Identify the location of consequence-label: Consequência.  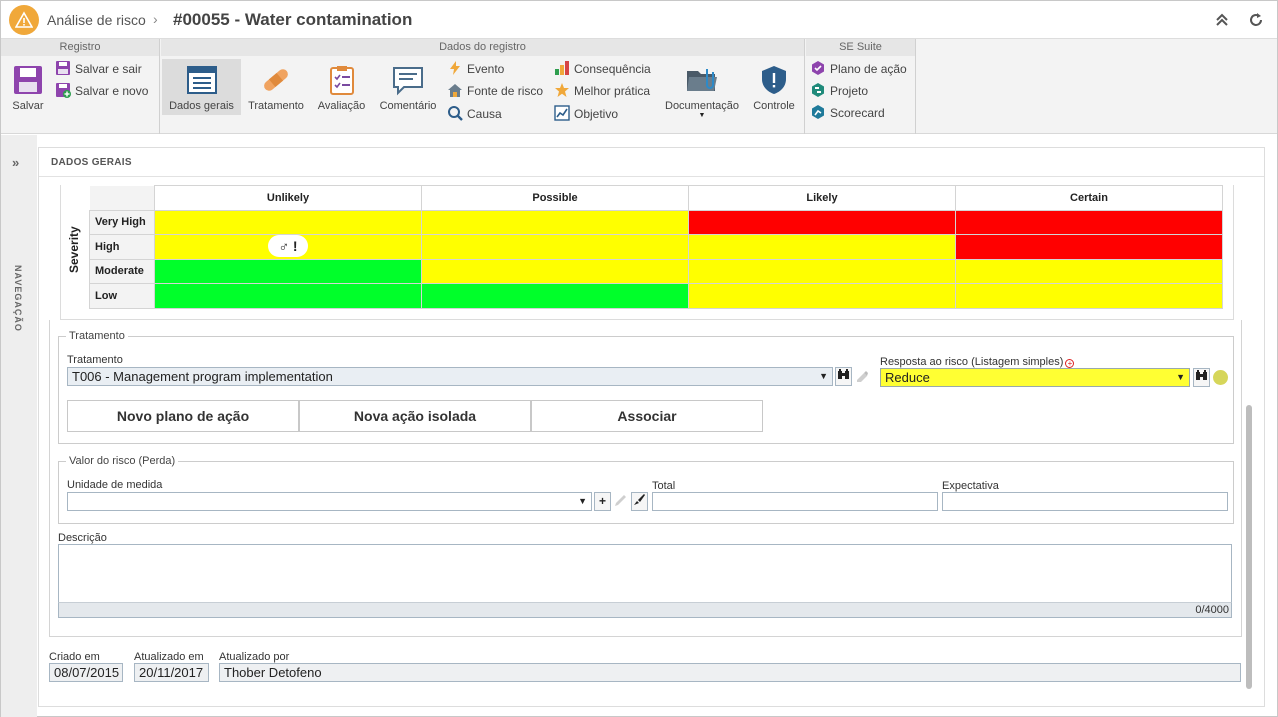
(612, 69).